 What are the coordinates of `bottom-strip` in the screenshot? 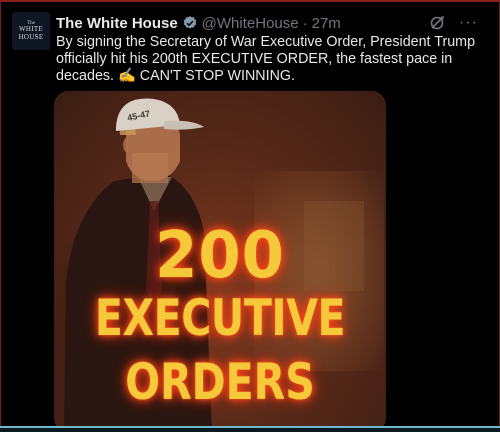 It's located at (250, 430).